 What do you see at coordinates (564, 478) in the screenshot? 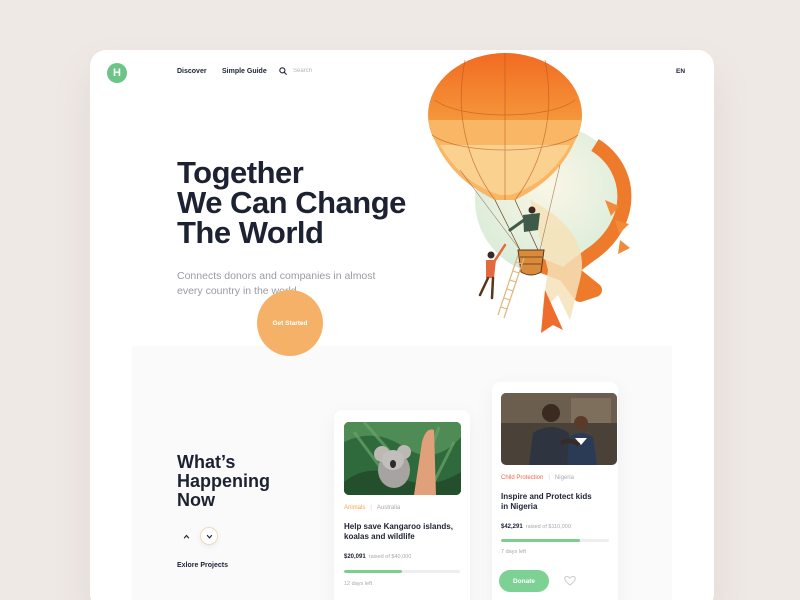
I see `card-2-location: Nigeria` at bounding box center [564, 478].